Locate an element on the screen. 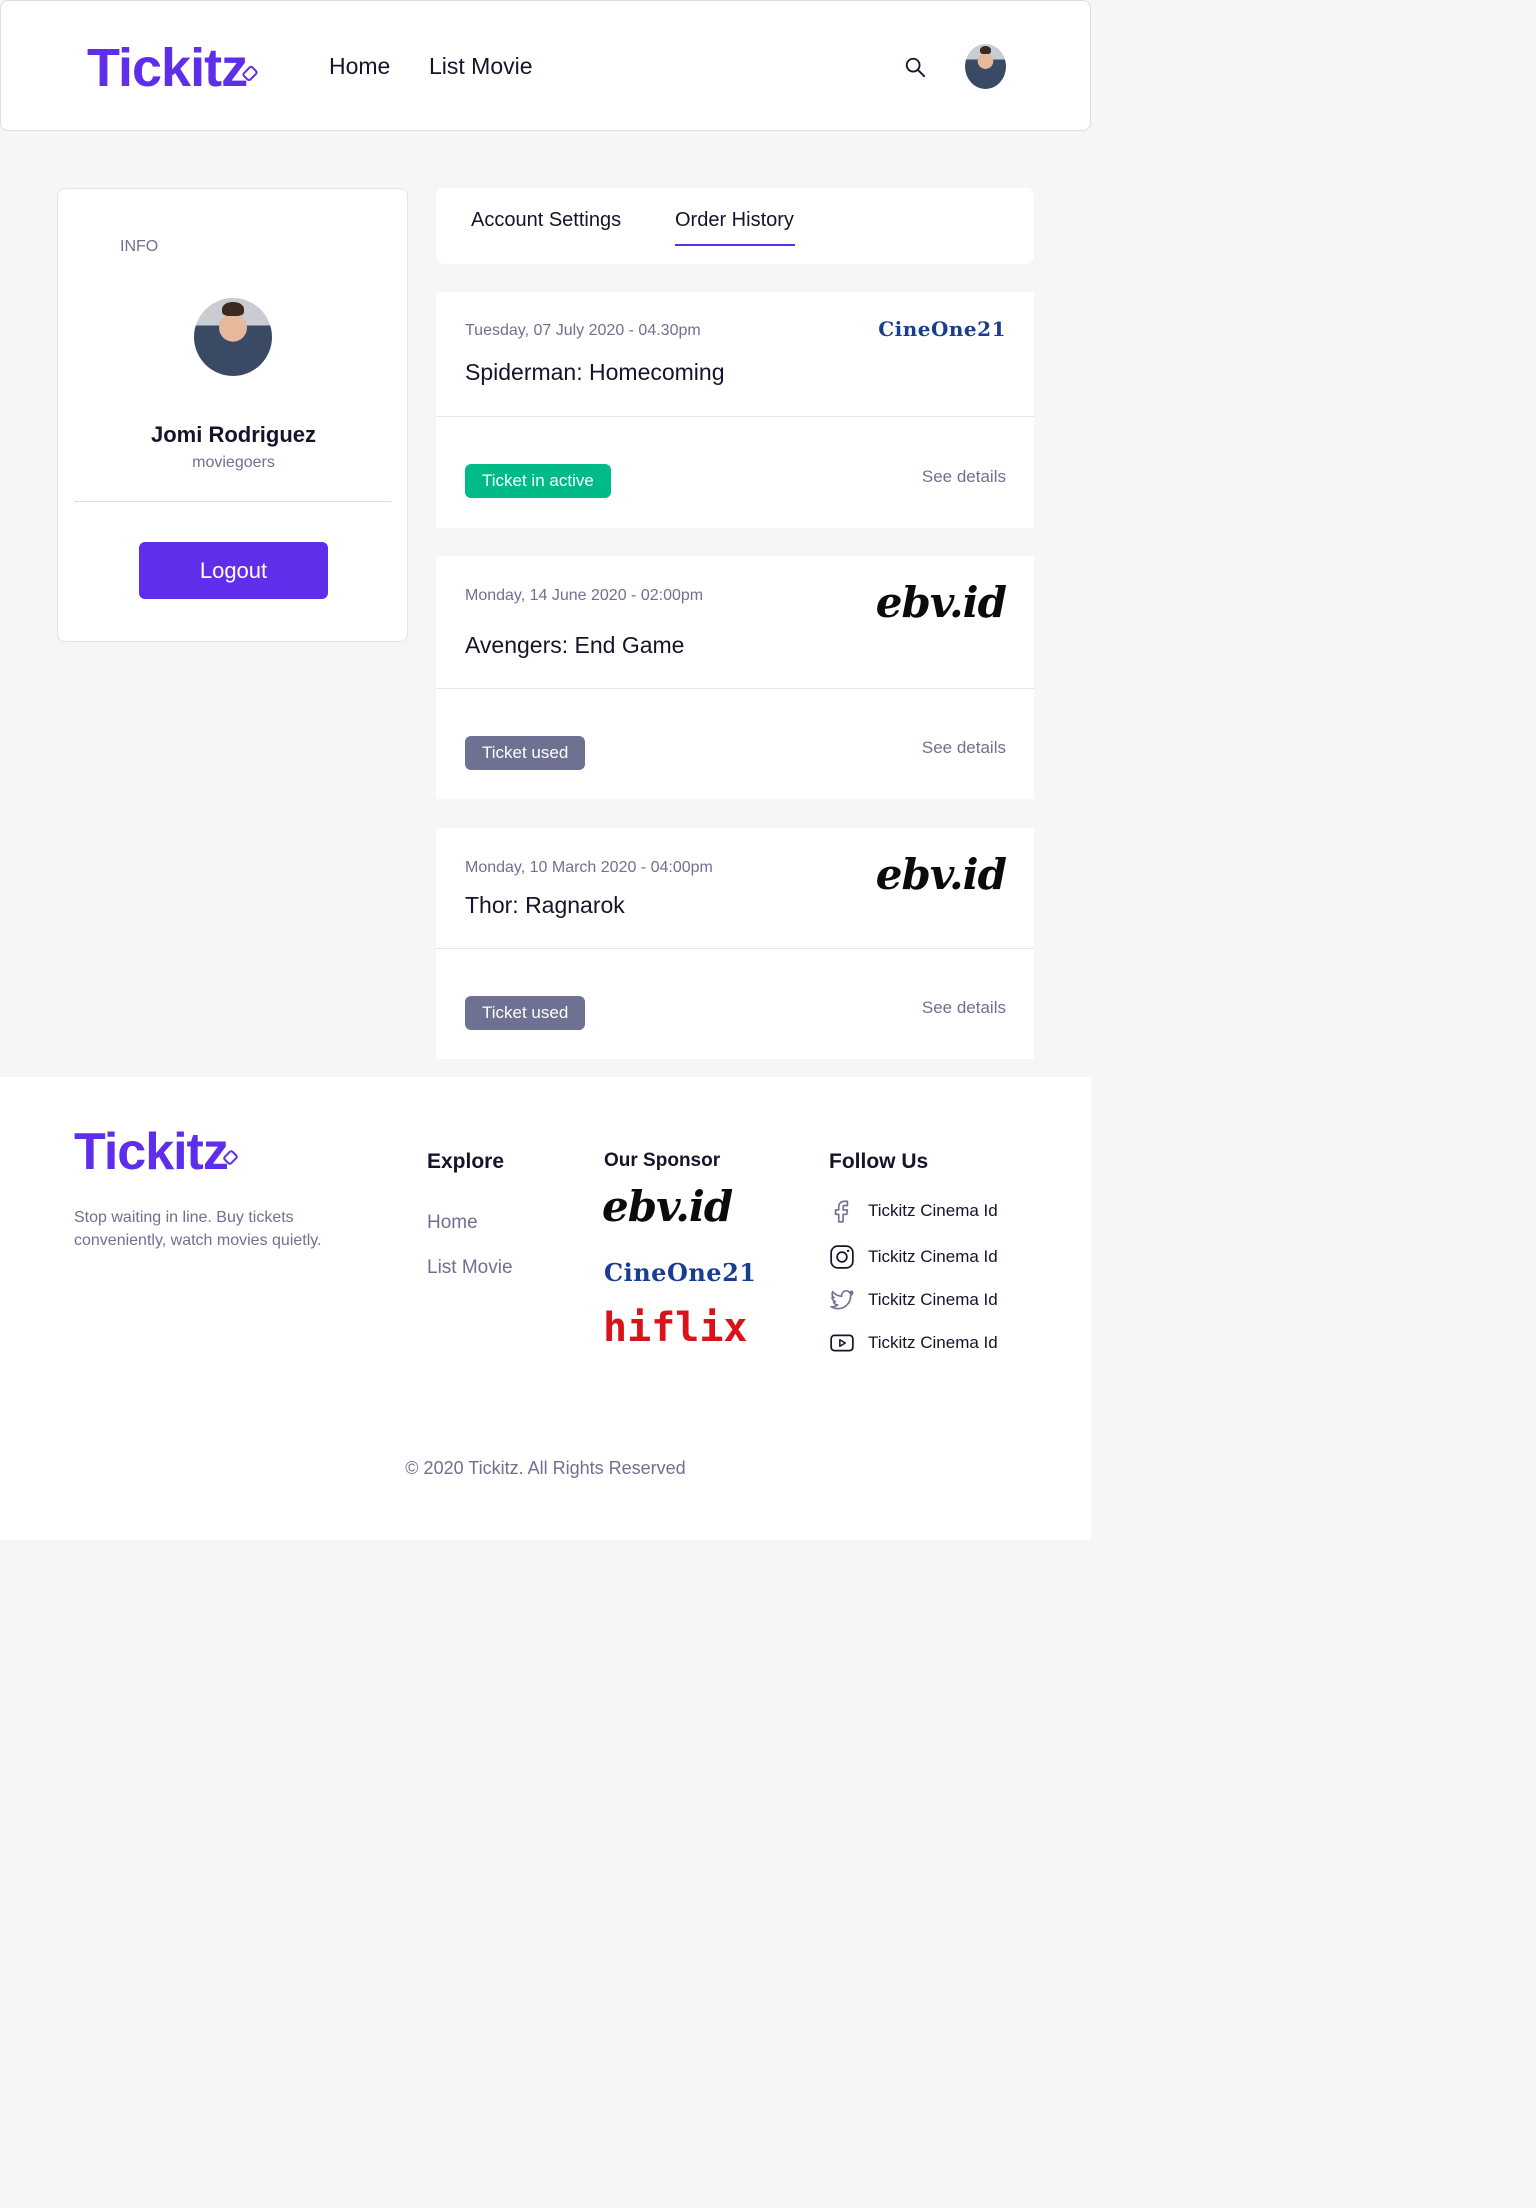 The width and height of the screenshot is (1536, 2208). profile-tabs: Account Settings Order History is located at coordinates (735, 226).